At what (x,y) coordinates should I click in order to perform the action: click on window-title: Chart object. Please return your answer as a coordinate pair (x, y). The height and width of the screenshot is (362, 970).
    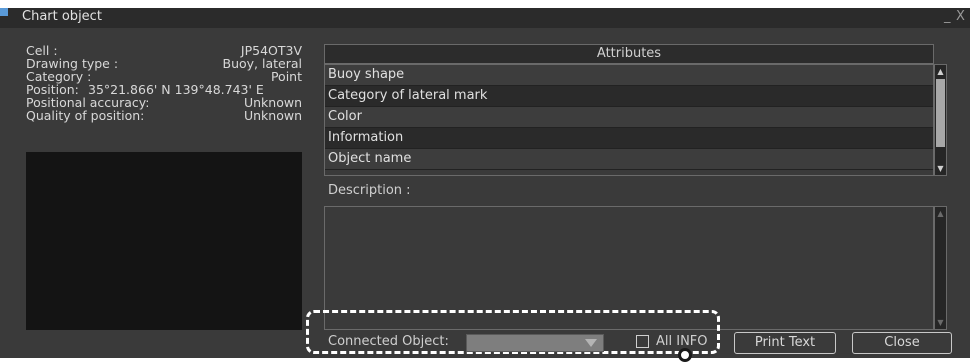
    Looking at the image, I should click on (62, 16).